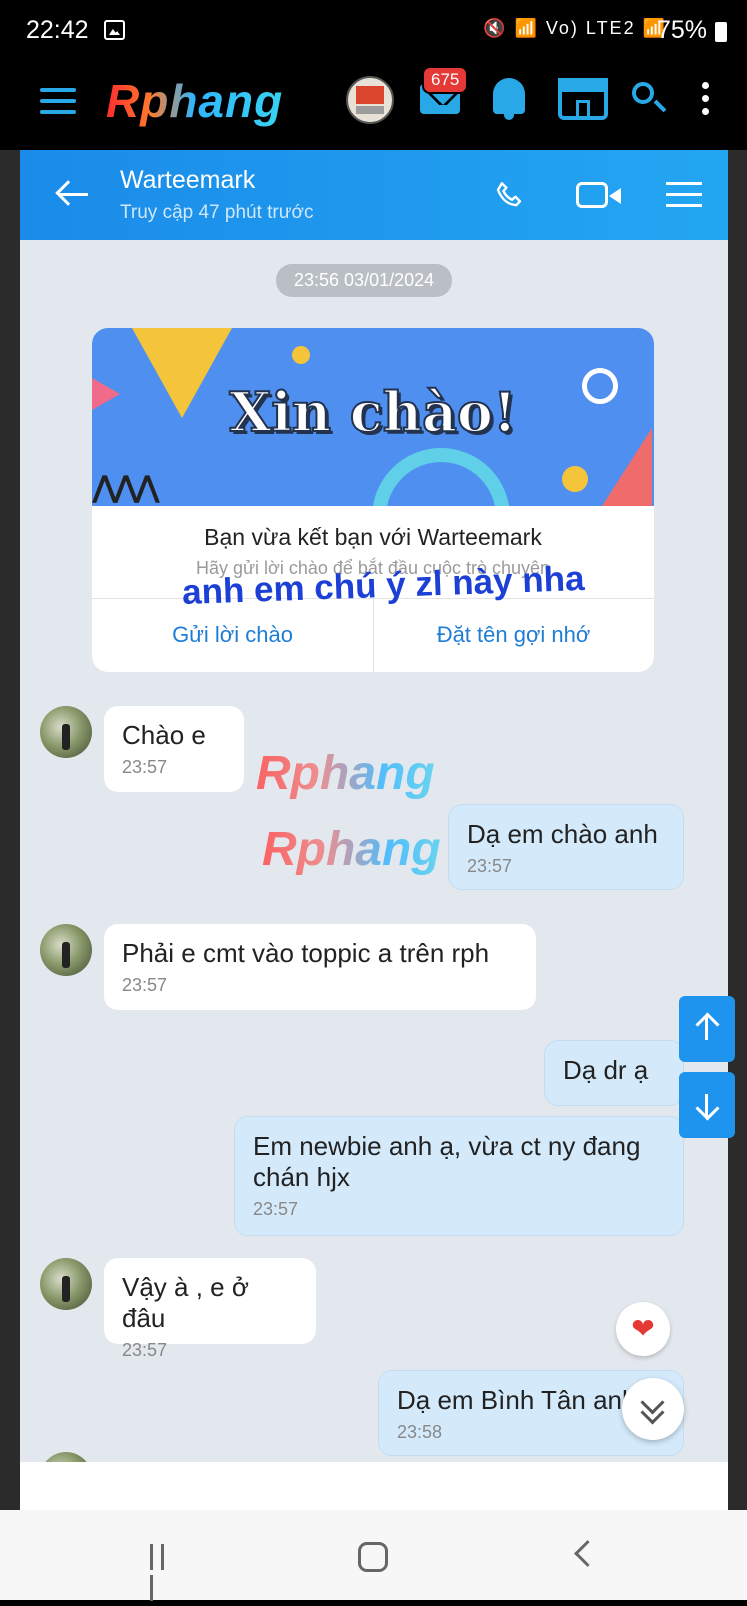 Image resolution: width=747 pixels, height=1606 pixels. Describe the element at coordinates (583, 99) in the screenshot. I see `store-icon` at that location.